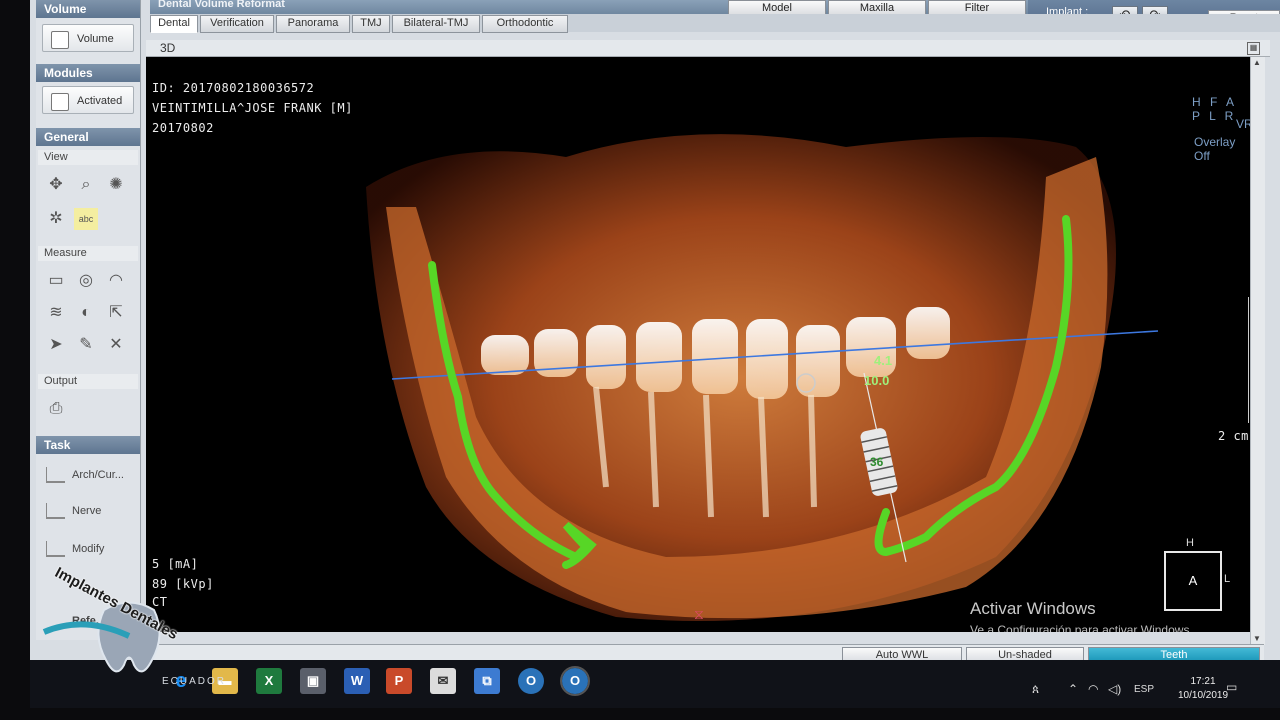 The height and width of the screenshot is (720, 1280). What do you see at coordinates (56, 219) in the screenshot?
I see `rotate-icon: ✲` at bounding box center [56, 219].